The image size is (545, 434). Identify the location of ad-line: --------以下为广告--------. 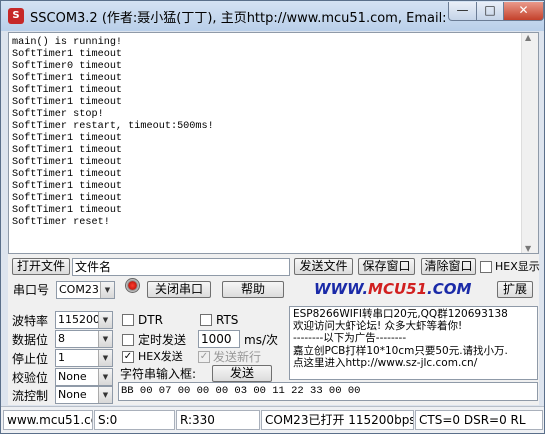
(350, 338).